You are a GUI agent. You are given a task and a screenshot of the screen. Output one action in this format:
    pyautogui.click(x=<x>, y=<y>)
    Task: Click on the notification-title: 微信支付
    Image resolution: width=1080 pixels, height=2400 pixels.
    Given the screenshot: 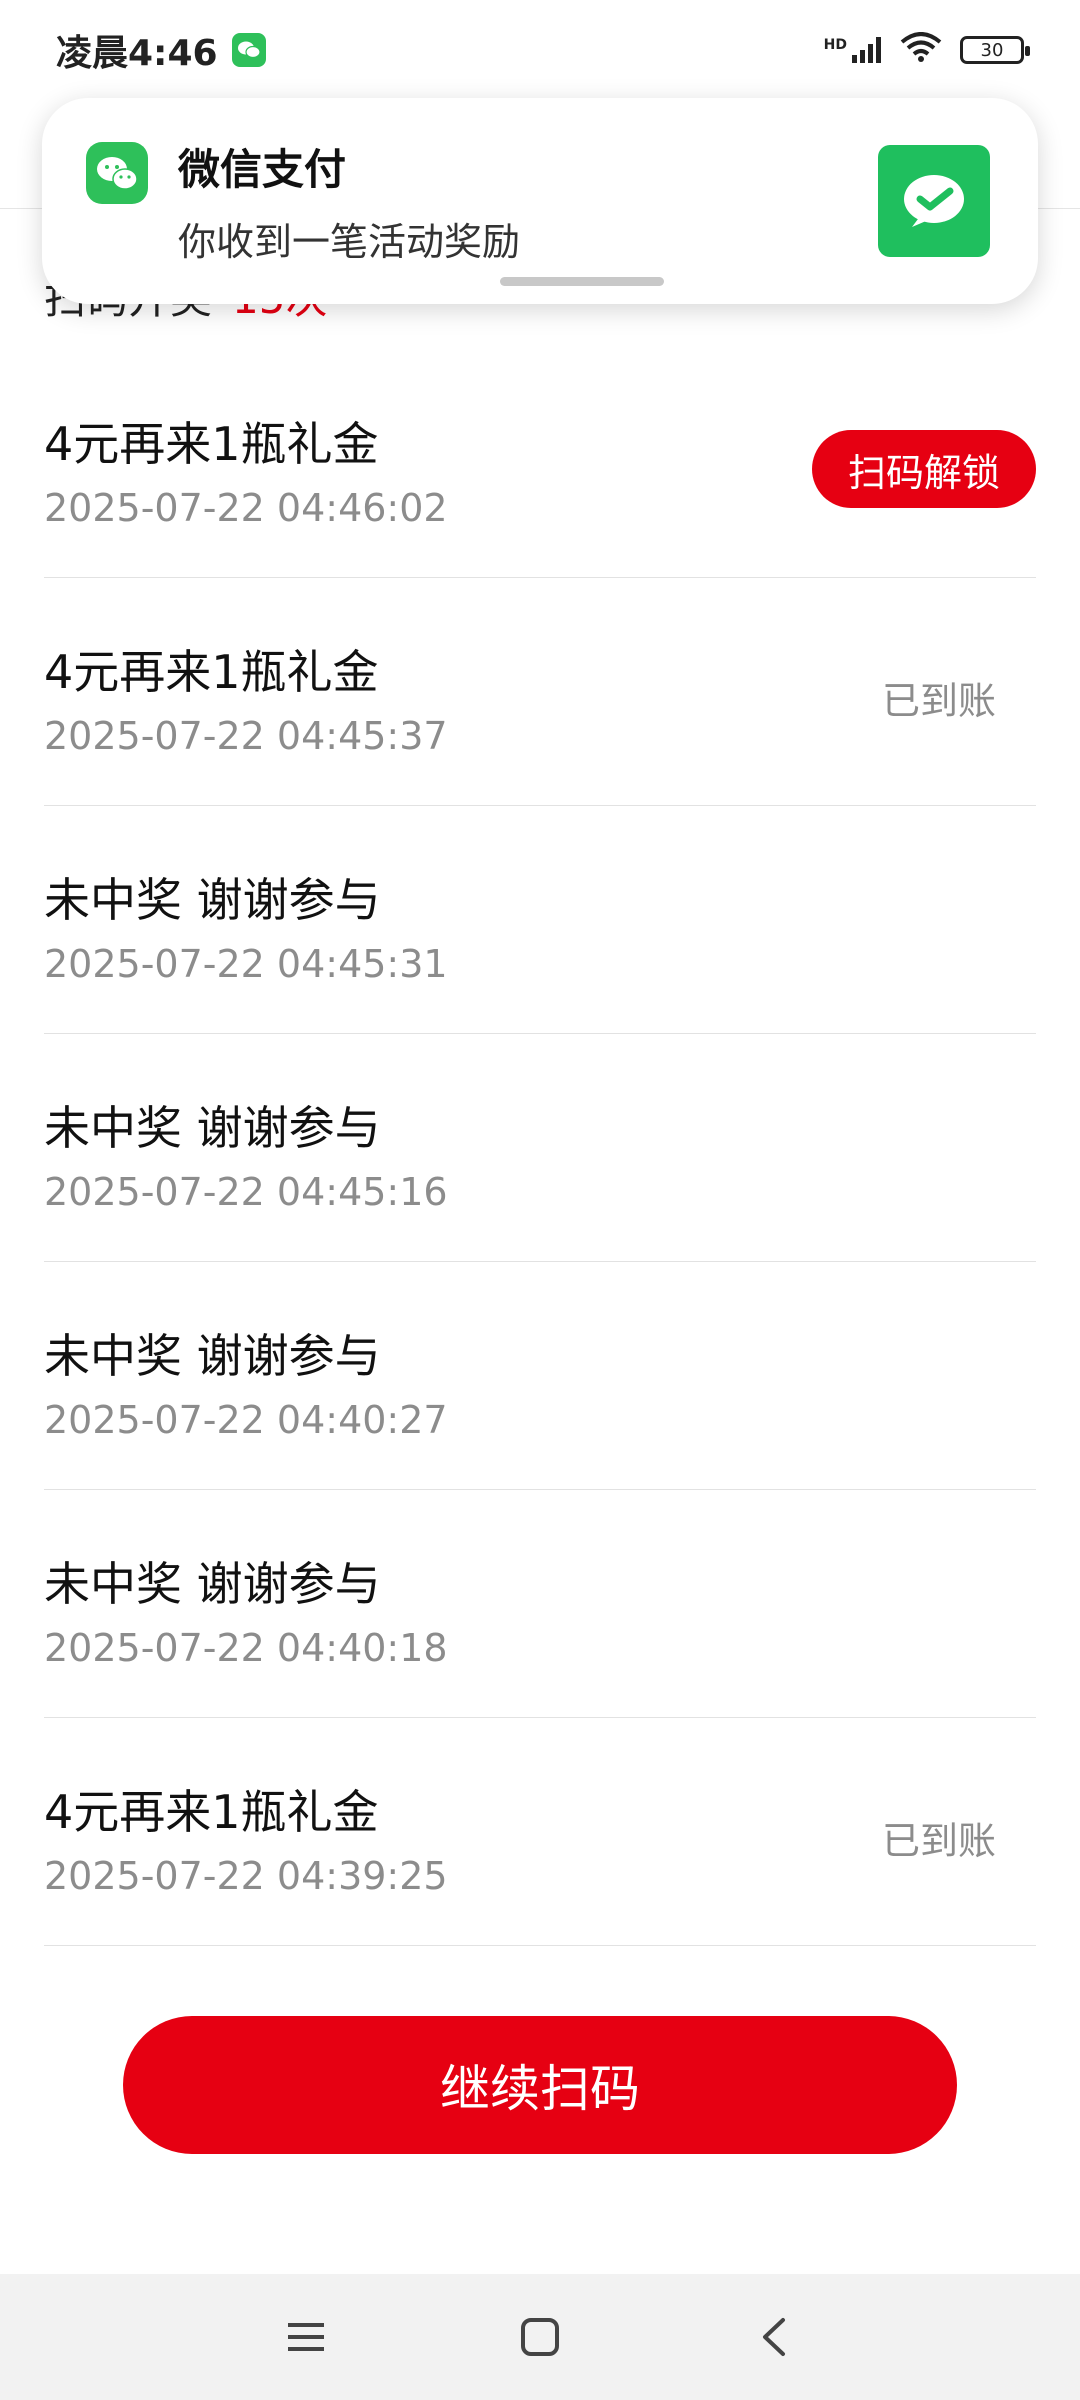 What is the action you would take?
    pyautogui.click(x=262, y=169)
    